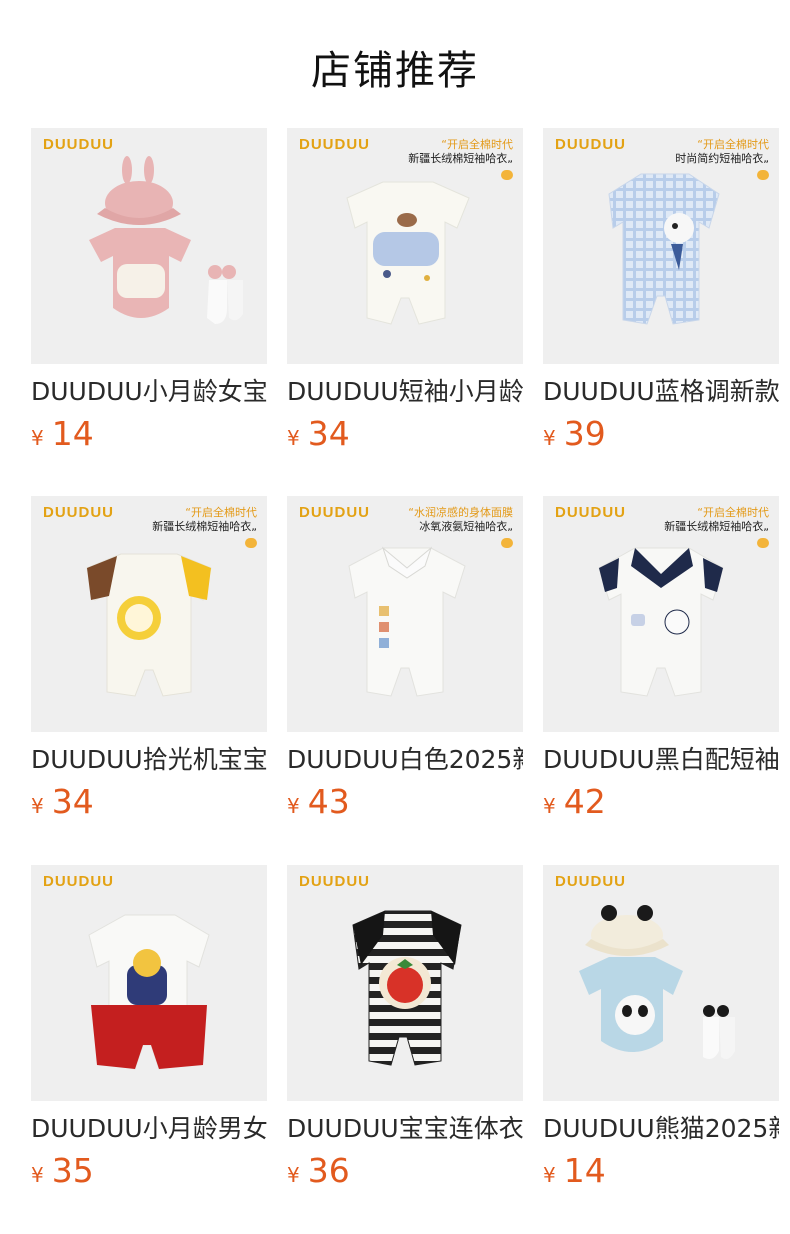 This screenshot has width=790, height=1234. I want to click on product-name: DUUDUU小月龄女宝, so click(149, 392).